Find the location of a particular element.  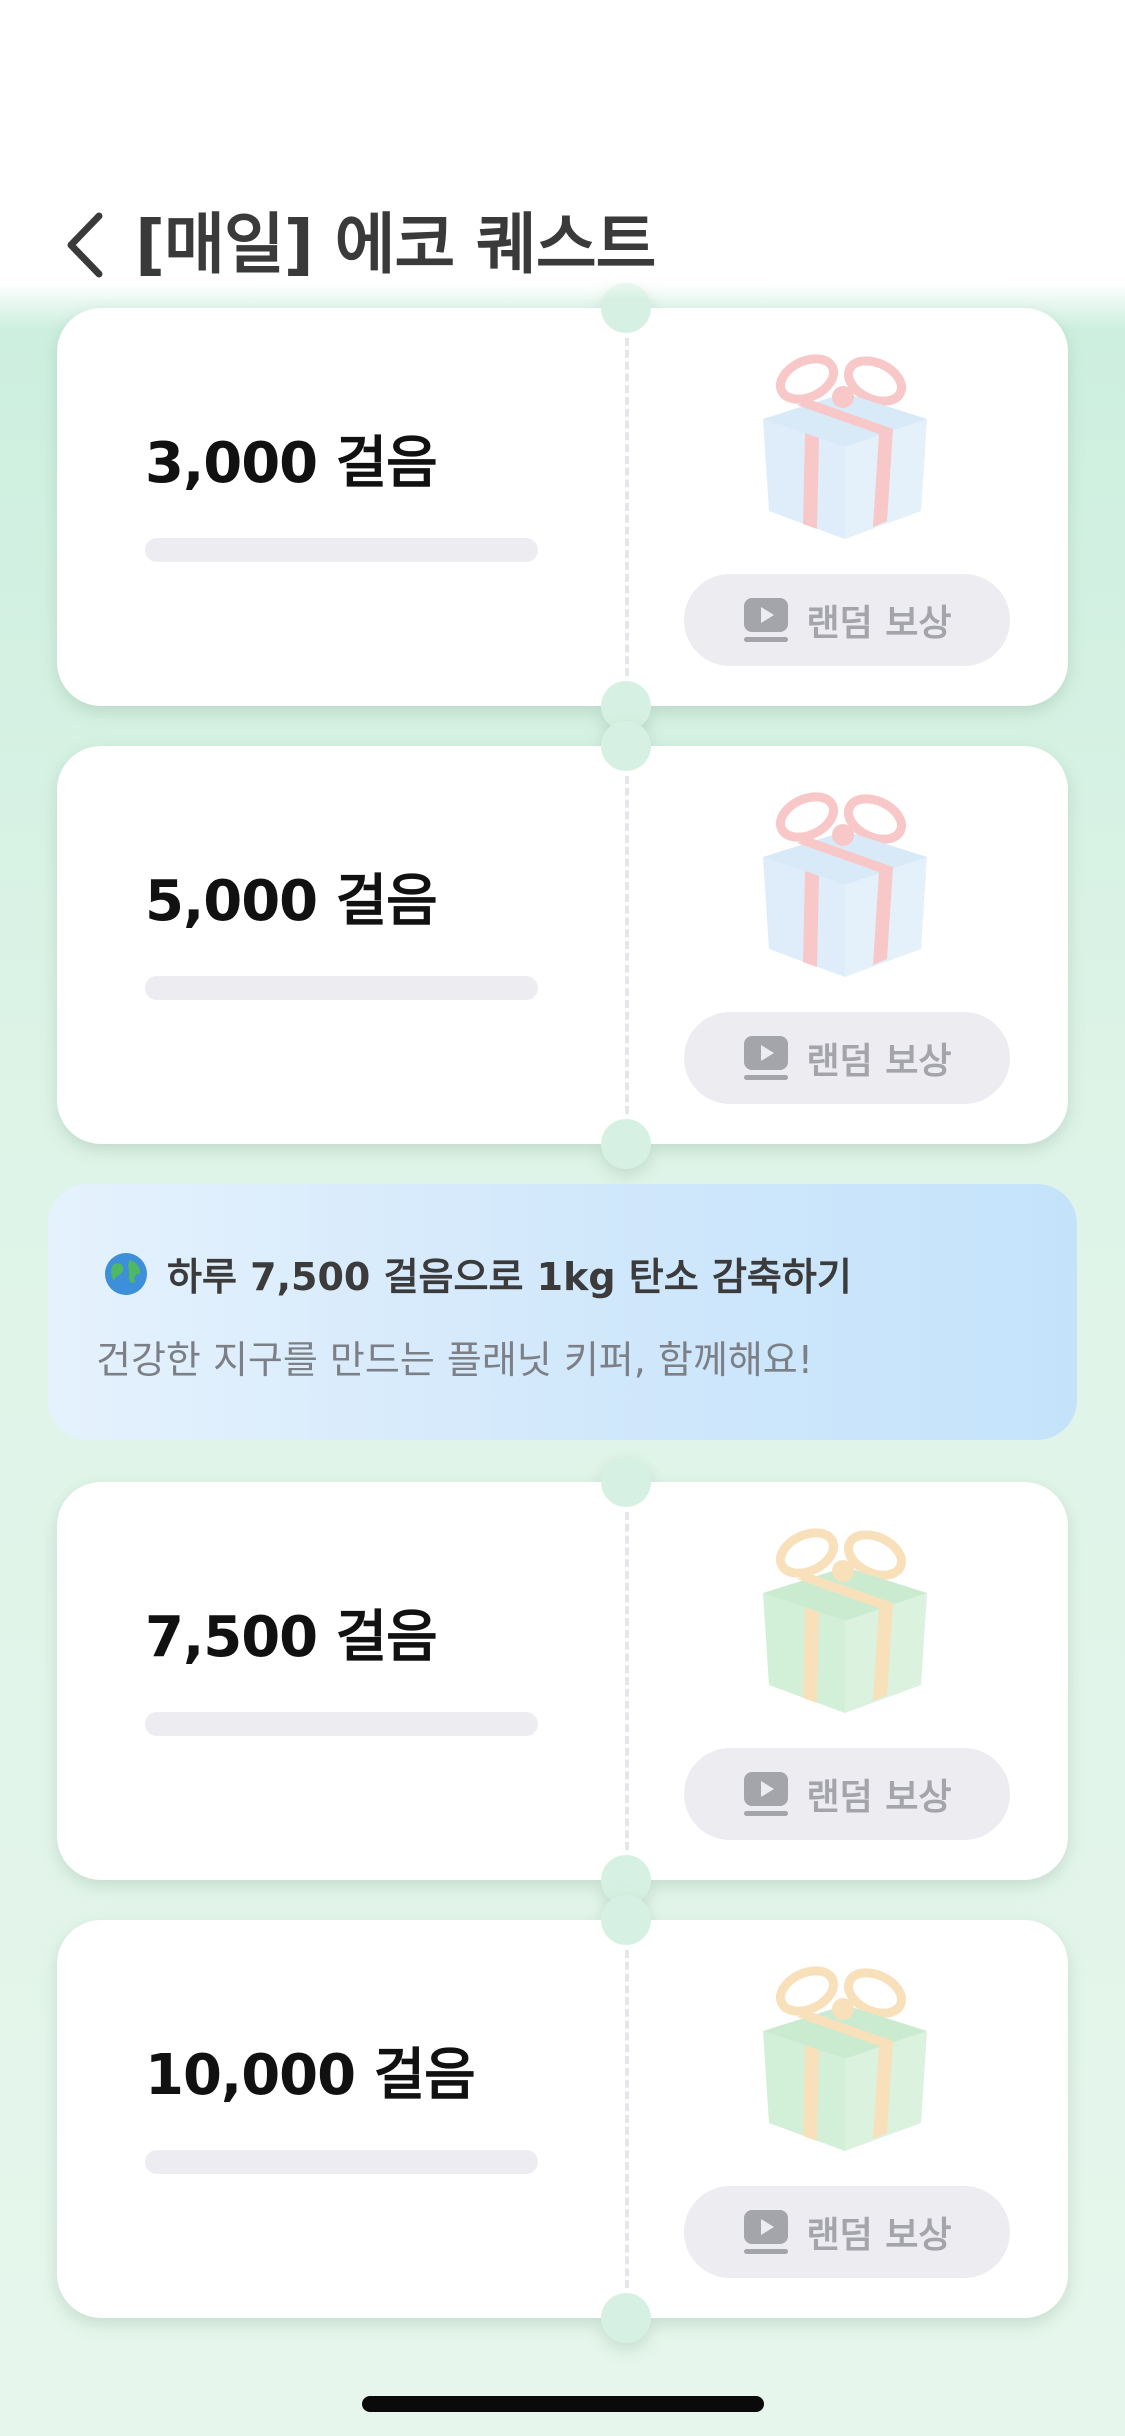

home-indicator is located at coordinates (563, 2404).